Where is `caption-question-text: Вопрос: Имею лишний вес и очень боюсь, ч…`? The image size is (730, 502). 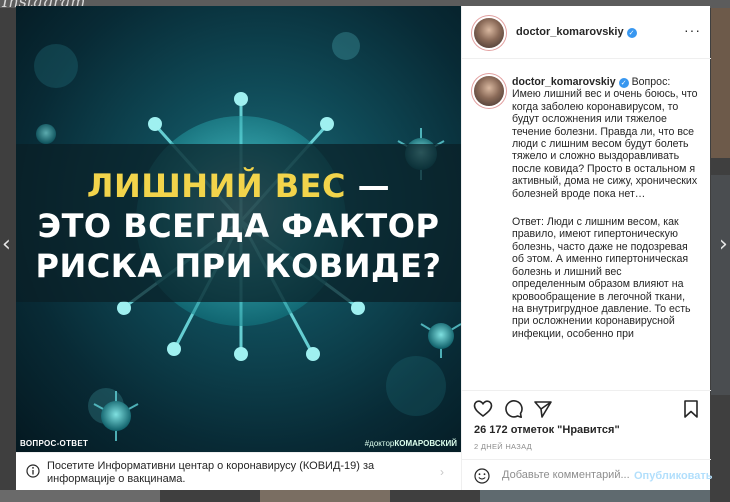
caption-question-text: Вопрос: Имею лишний вес и очень боюсь, ч… is located at coordinates (605, 138).